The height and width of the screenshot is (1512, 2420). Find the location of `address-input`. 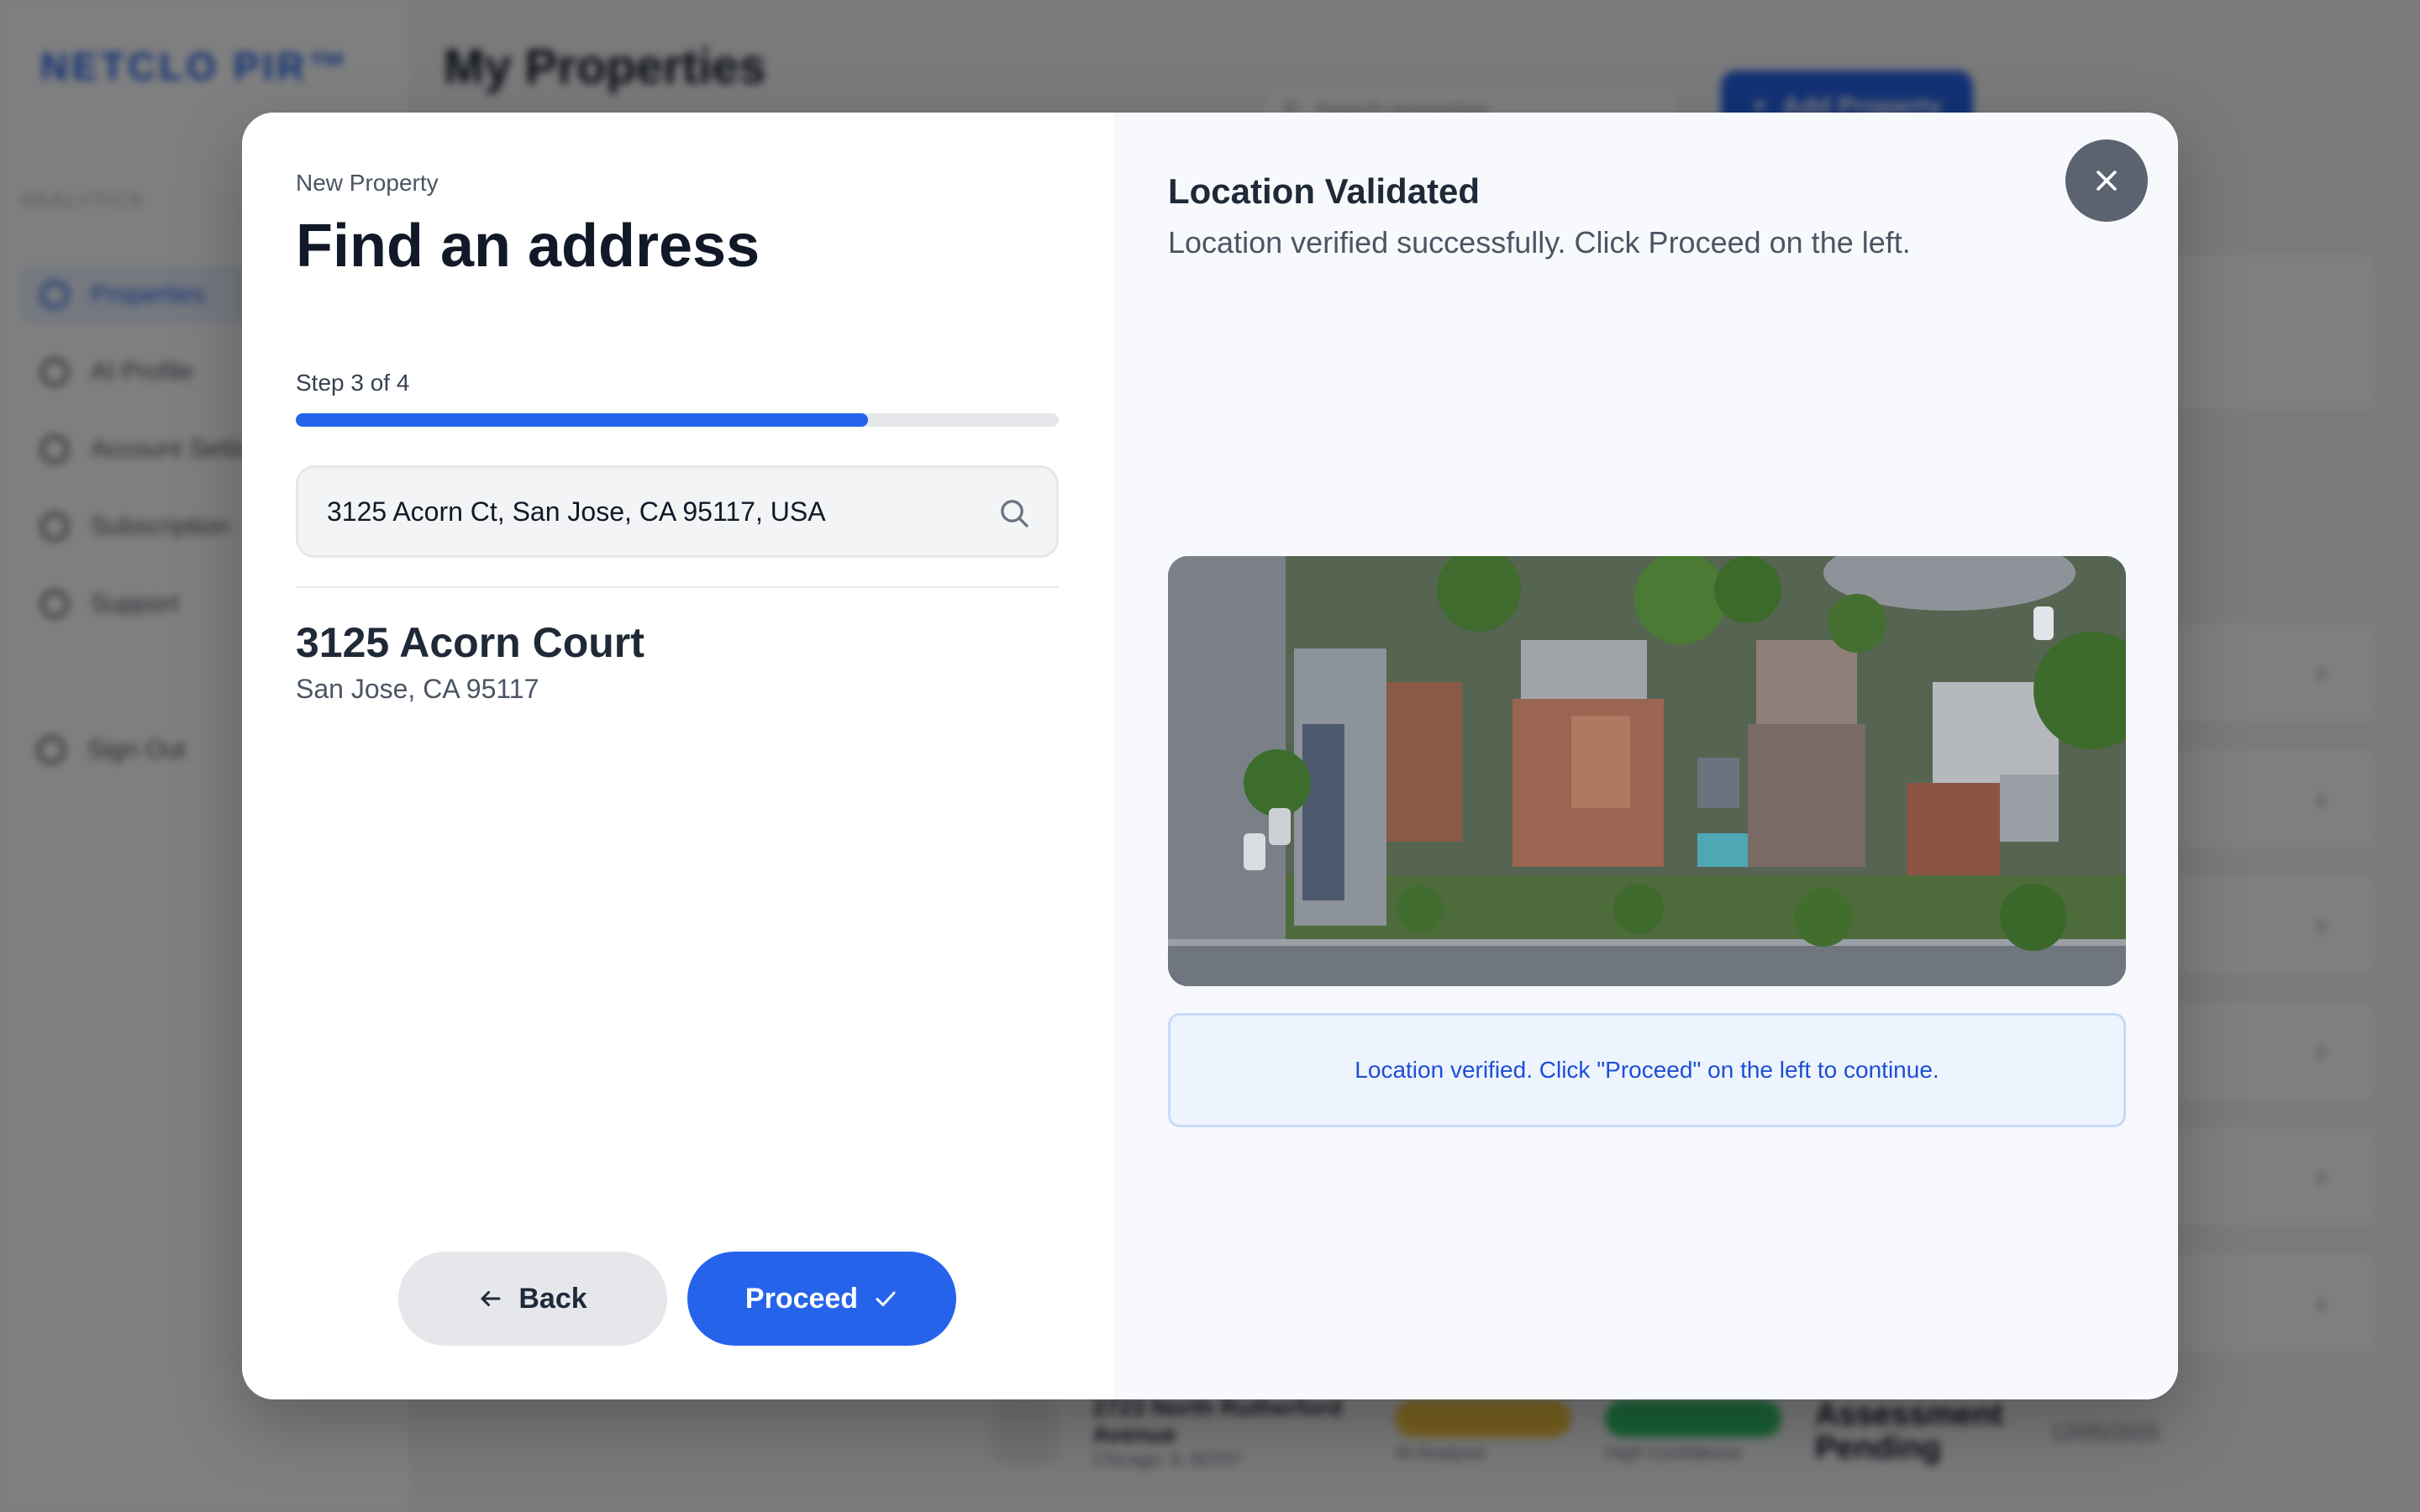

address-input is located at coordinates (677, 511).